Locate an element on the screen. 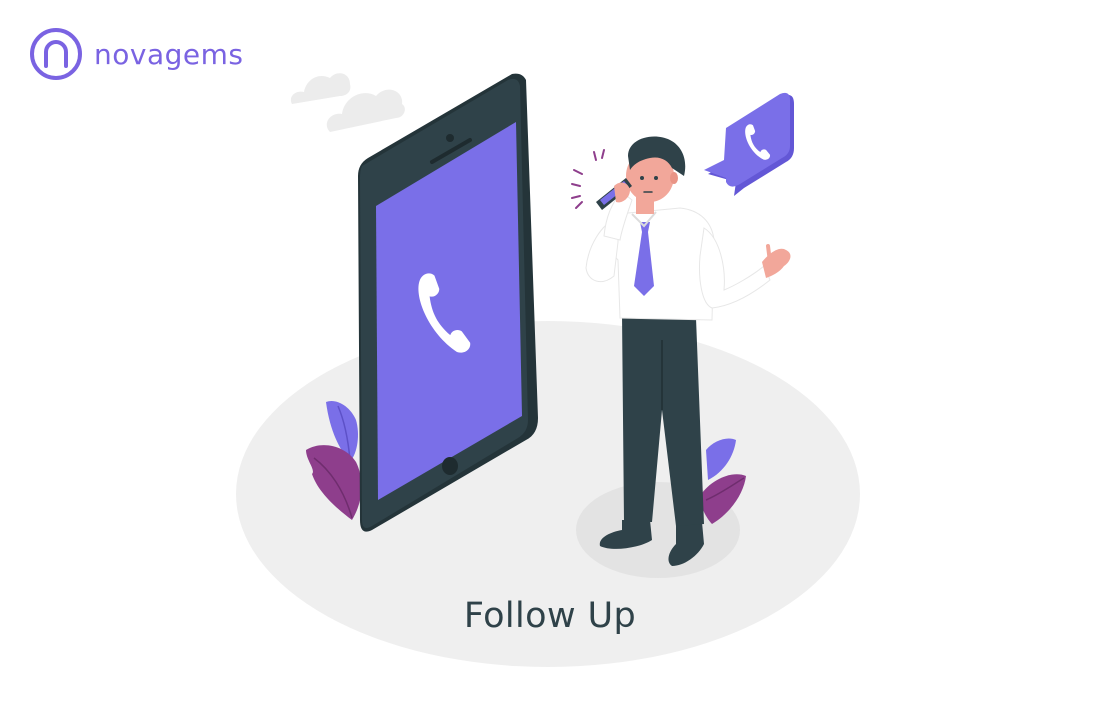  cloud-icon is located at coordinates (347, 102).